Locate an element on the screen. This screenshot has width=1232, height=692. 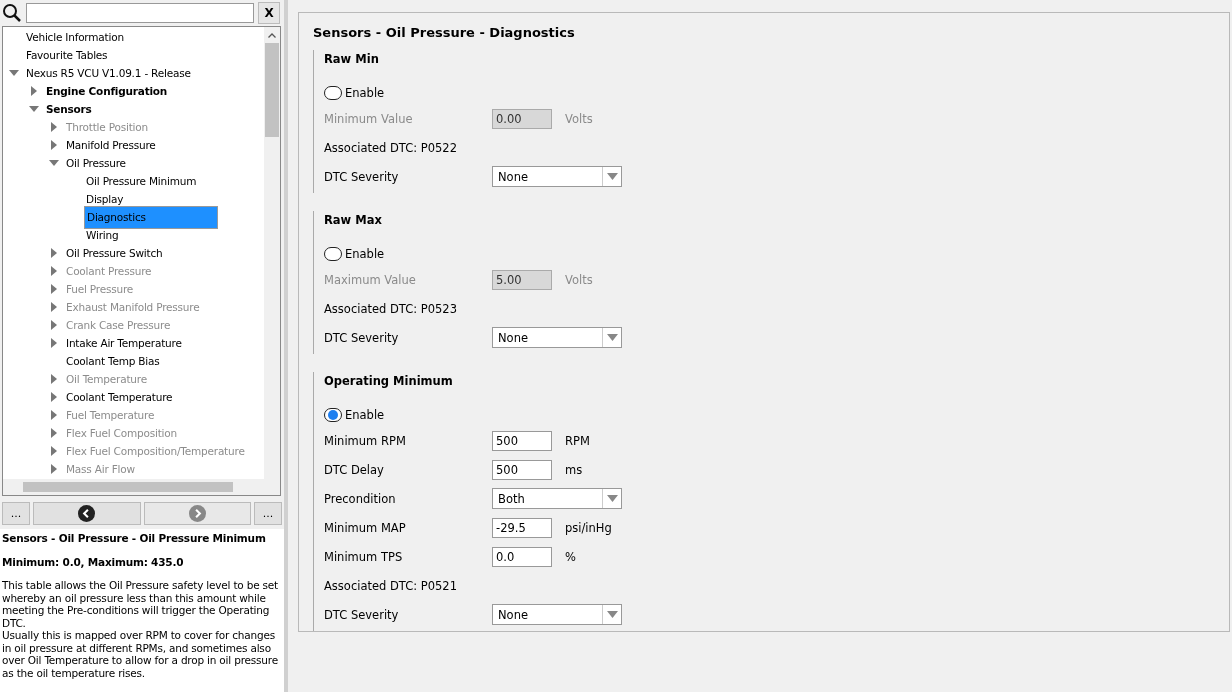
field-label: Maximum Value is located at coordinates (370, 279).